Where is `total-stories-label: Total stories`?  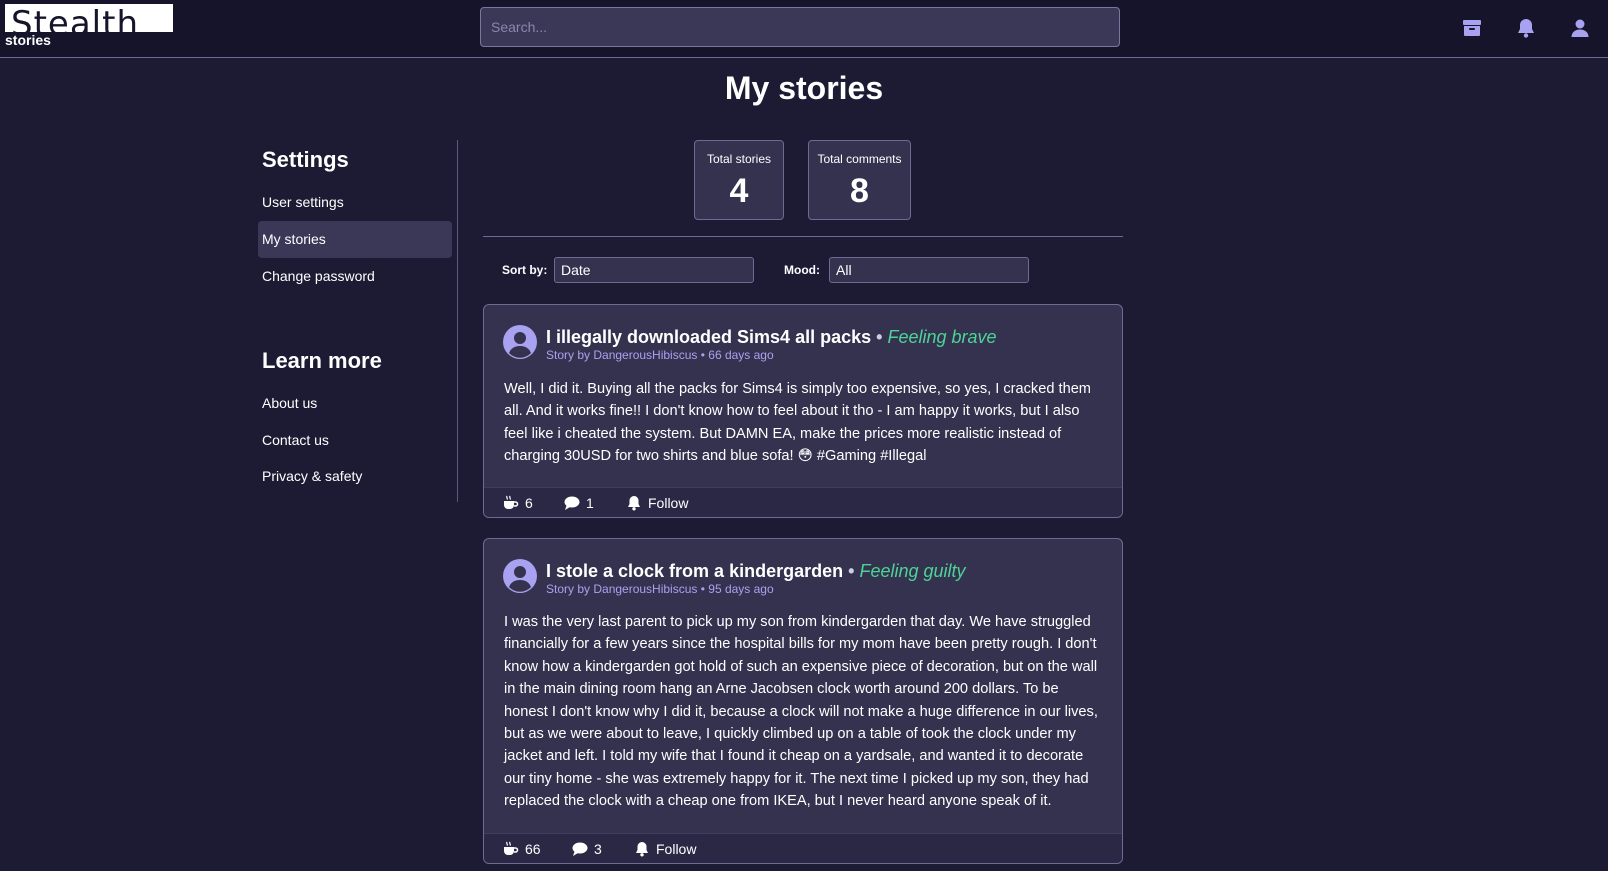 total-stories-label: Total stories is located at coordinates (739, 159).